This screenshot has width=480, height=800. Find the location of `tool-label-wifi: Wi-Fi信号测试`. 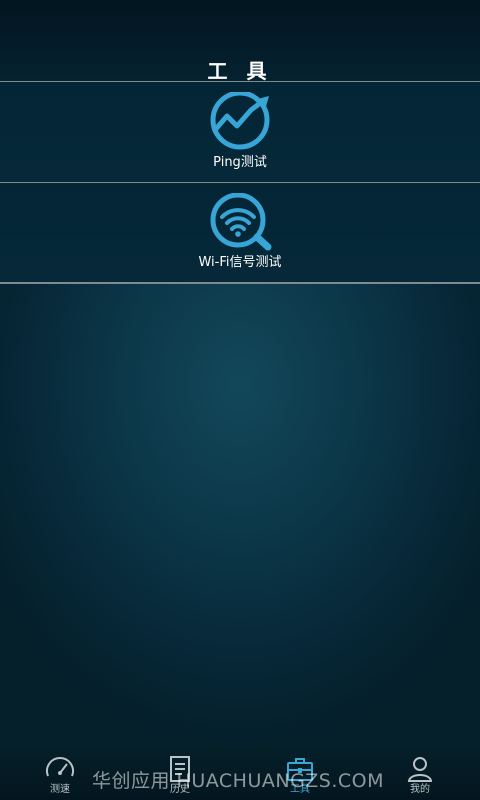

tool-label-wifi: Wi-Fi信号测试 is located at coordinates (240, 262).